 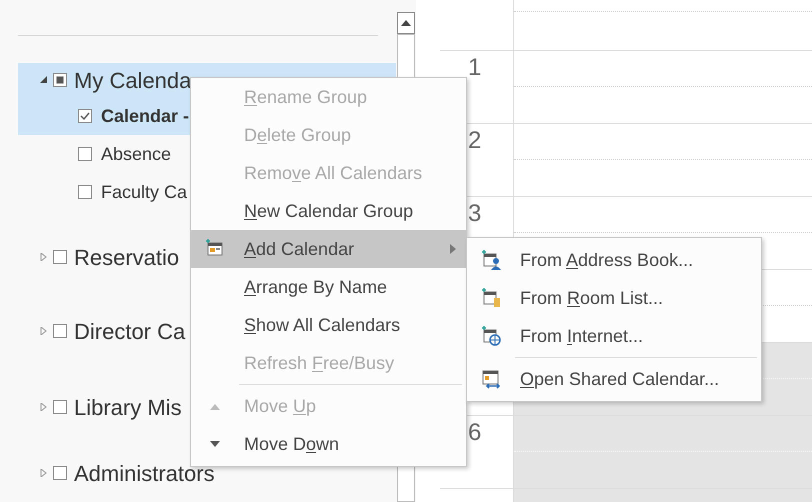 What do you see at coordinates (144, 192) in the screenshot?
I see `calendar-name: Faculty Ca` at bounding box center [144, 192].